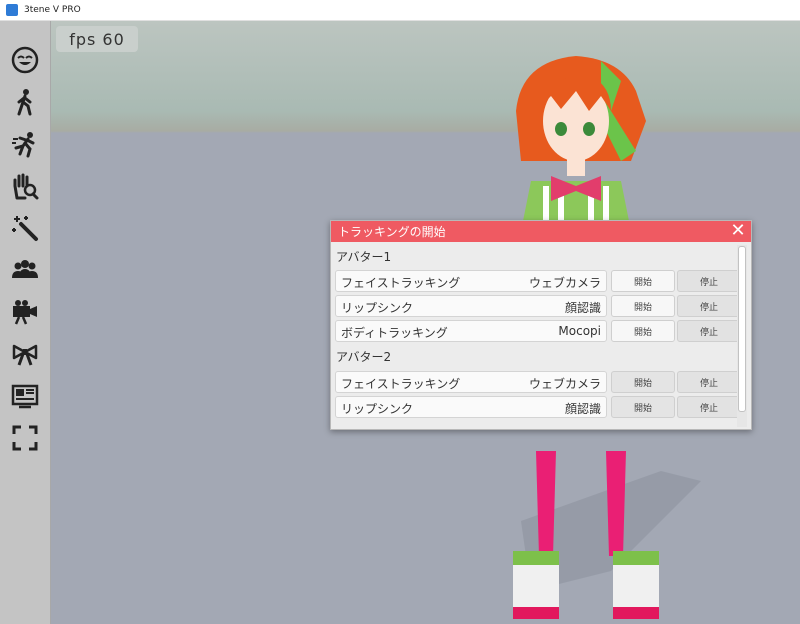 This screenshot has width=800, height=624. Describe the element at coordinates (25, 186) in the screenshot. I see `hand-search-icon` at that location.